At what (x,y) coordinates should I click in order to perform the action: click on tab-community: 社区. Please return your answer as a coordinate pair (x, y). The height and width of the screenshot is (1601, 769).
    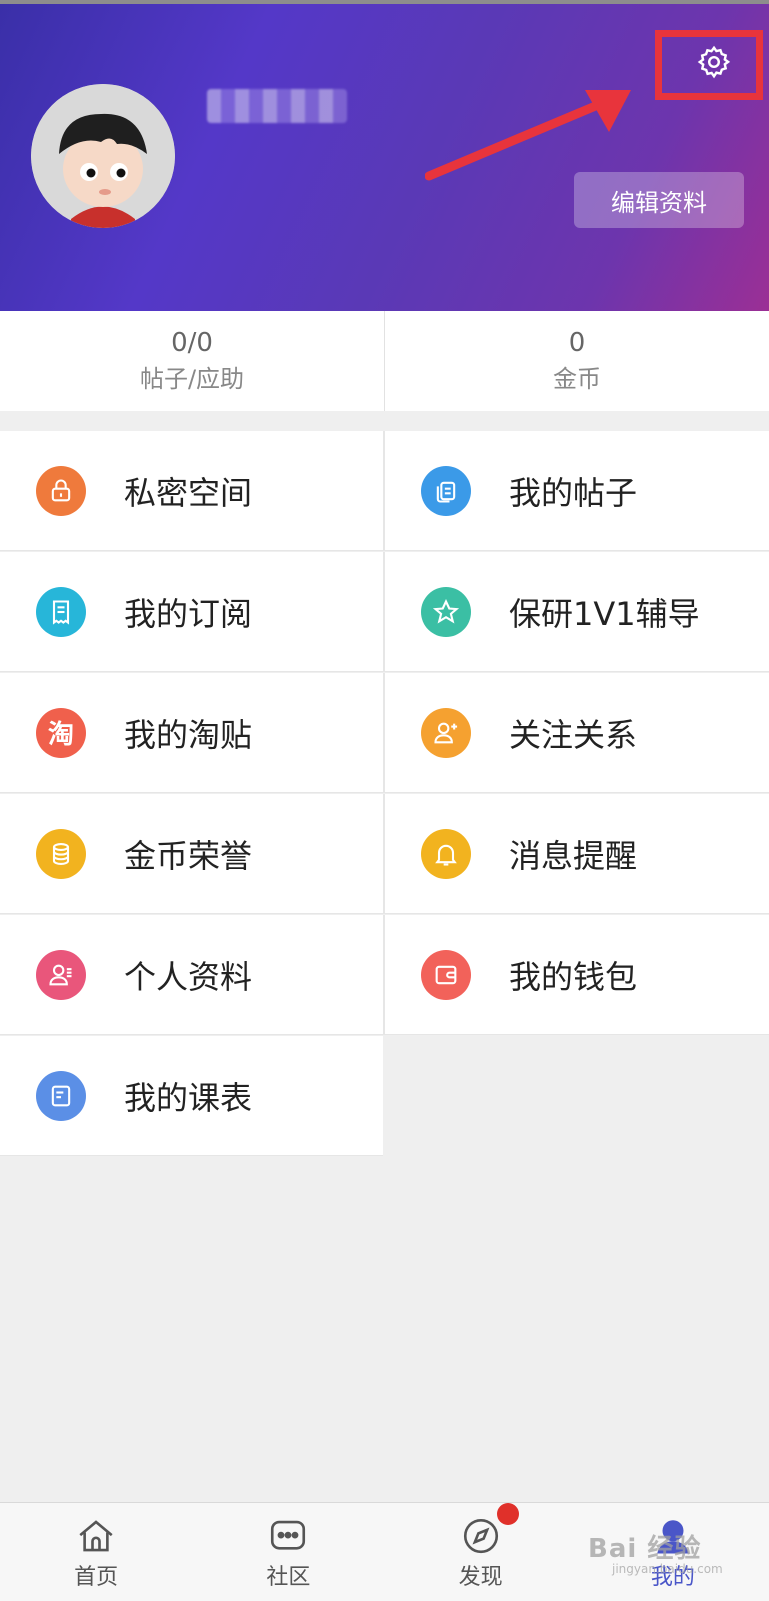
    Looking at the image, I should click on (288, 1552).